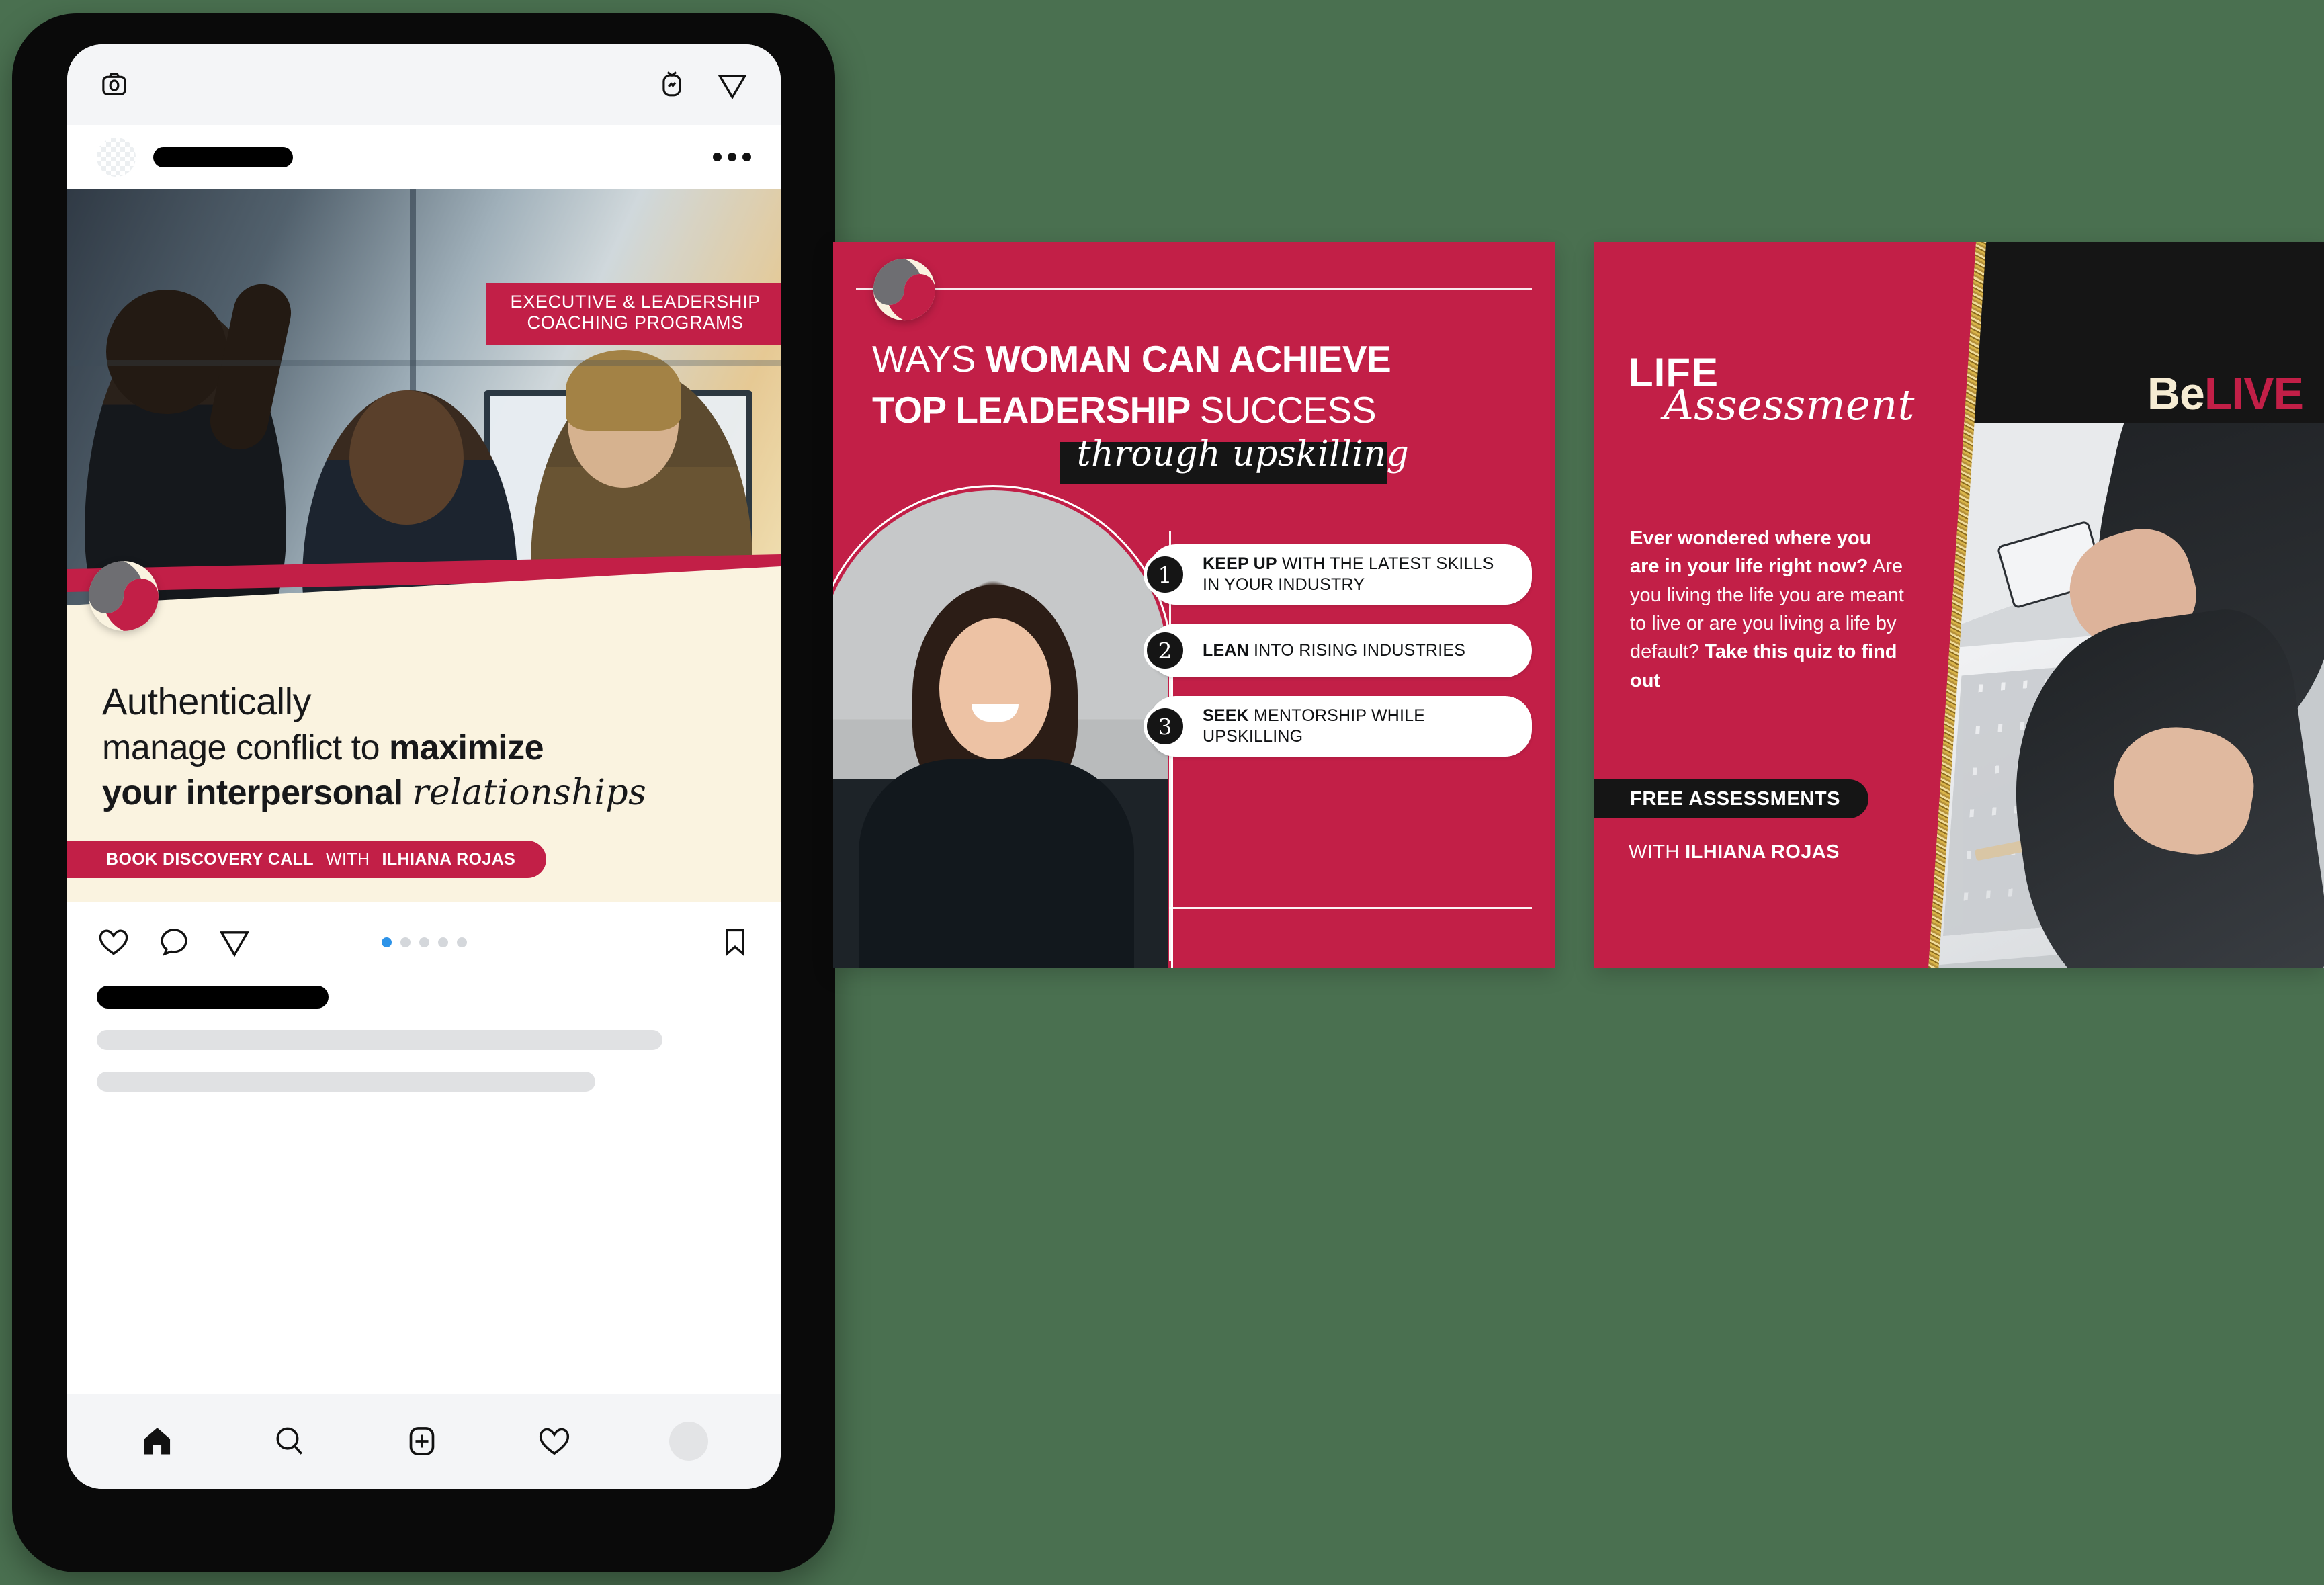  What do you see at coordinates (289, 1441) in the screenshot?
I see `search-icon` at bounding box center [289, 1441].